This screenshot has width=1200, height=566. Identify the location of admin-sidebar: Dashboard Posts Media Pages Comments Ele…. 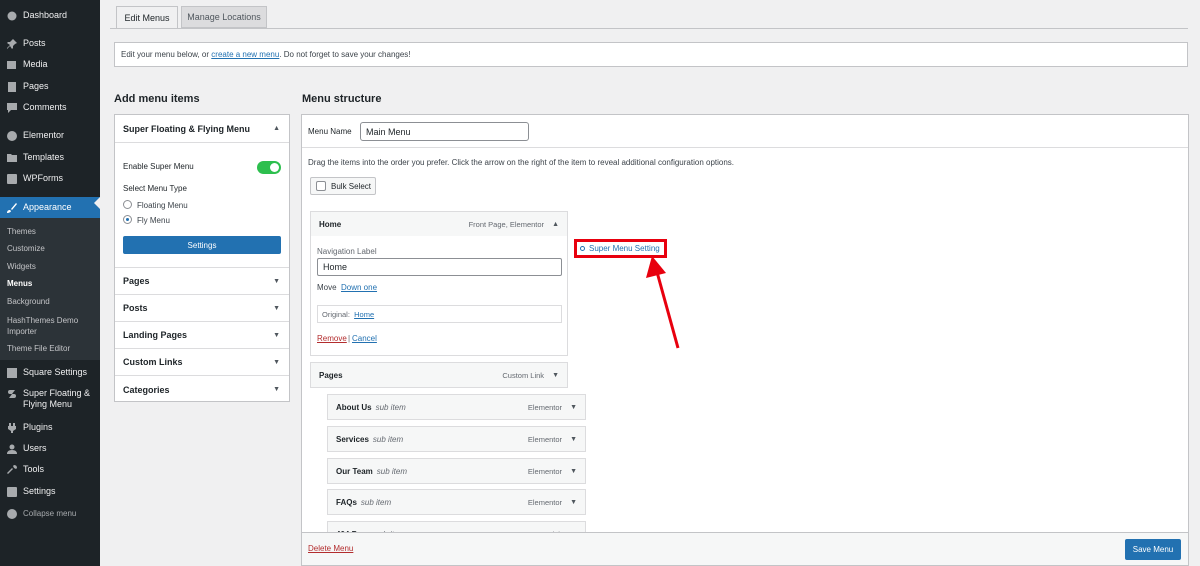
(50, 283).